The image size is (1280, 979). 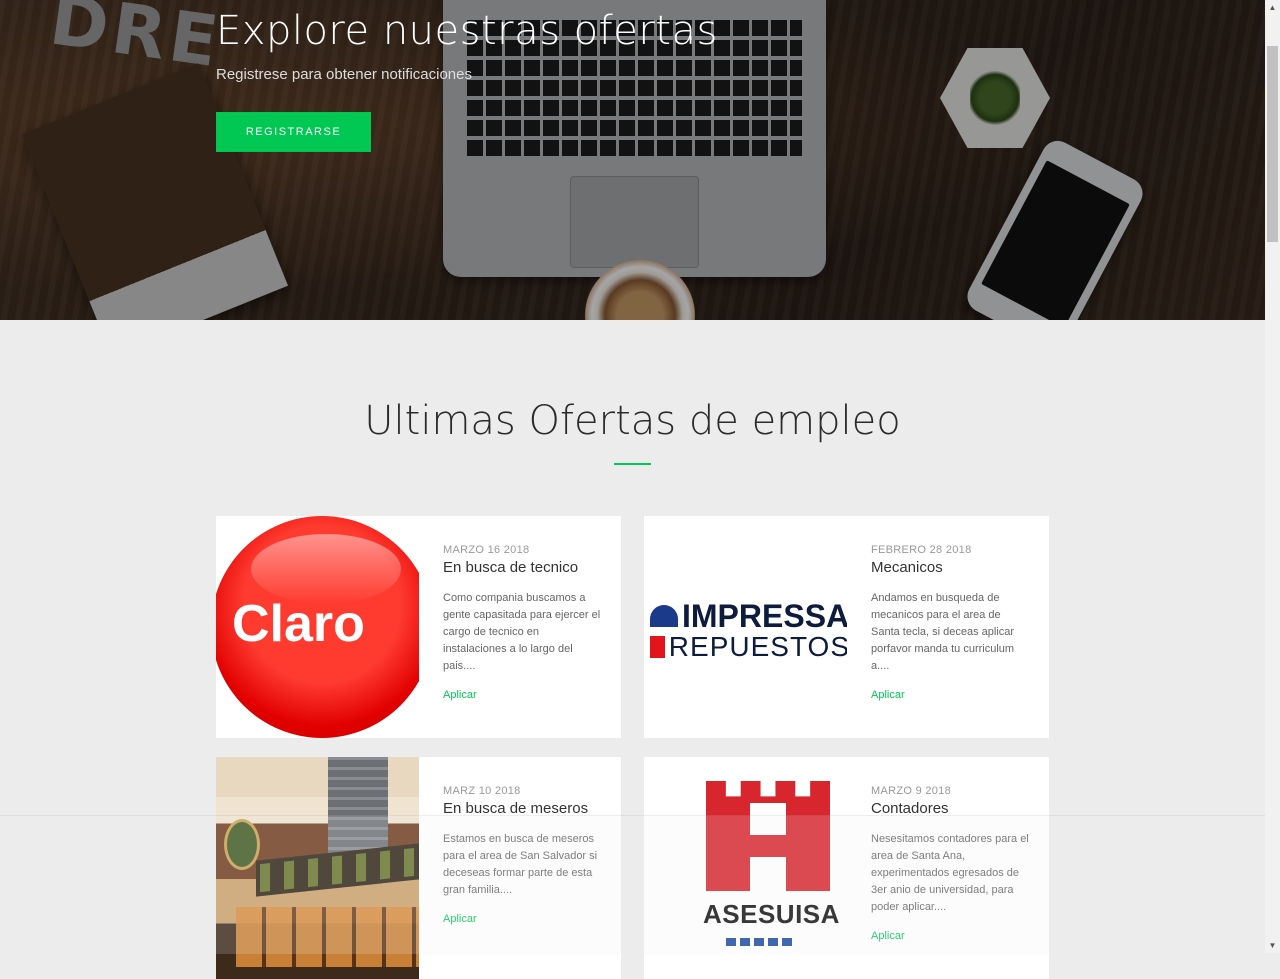 What do you see at coordinates (1272, 7) in the screenshot?
I see `scroll-up-arrow-icon: ▲` at bounding box center [1272, 7].